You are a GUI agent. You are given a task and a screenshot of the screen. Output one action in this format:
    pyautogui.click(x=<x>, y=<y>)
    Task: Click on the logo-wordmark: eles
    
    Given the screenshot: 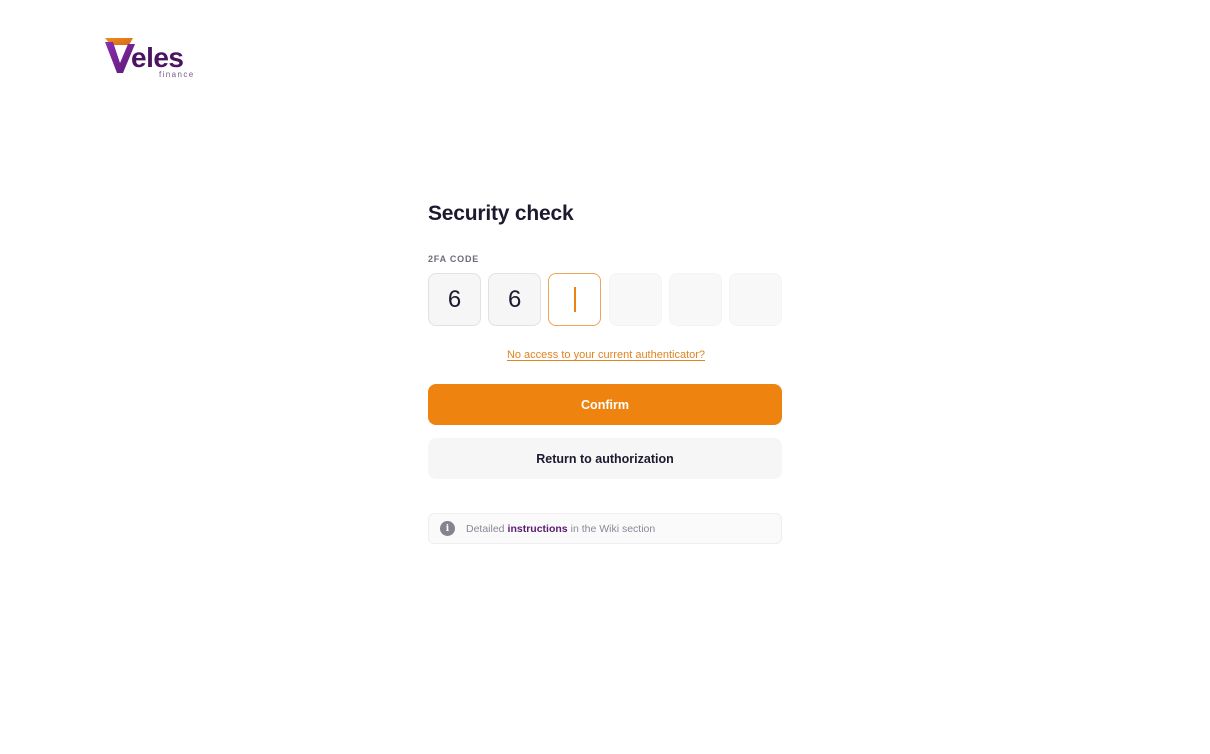 What is the action you would take?
    pyautogui.click(x=157, y=57)
    